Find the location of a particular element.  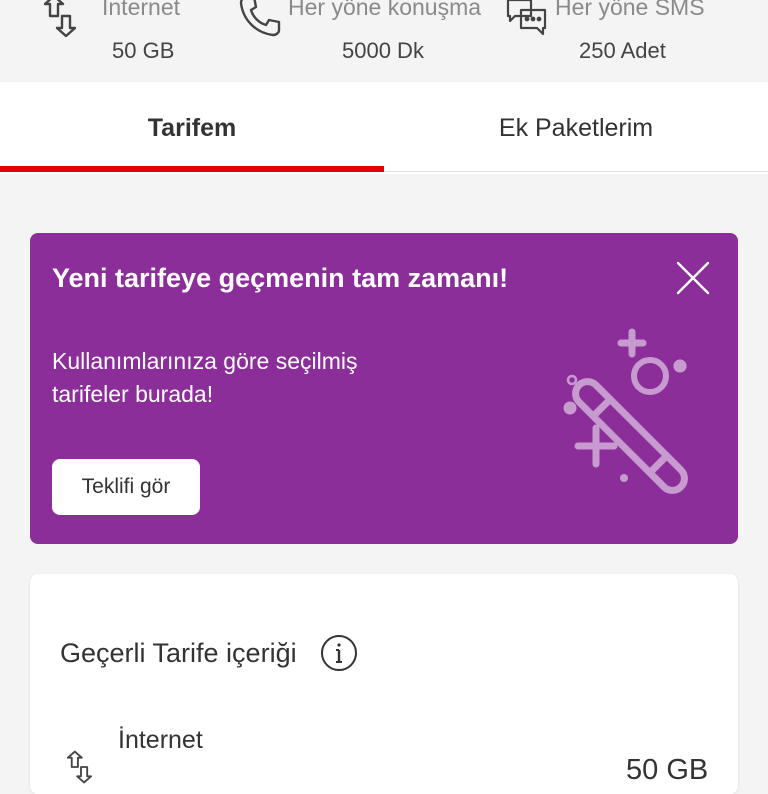

see-offer-button: Teklifi gör is located at coordinates (126, 487).